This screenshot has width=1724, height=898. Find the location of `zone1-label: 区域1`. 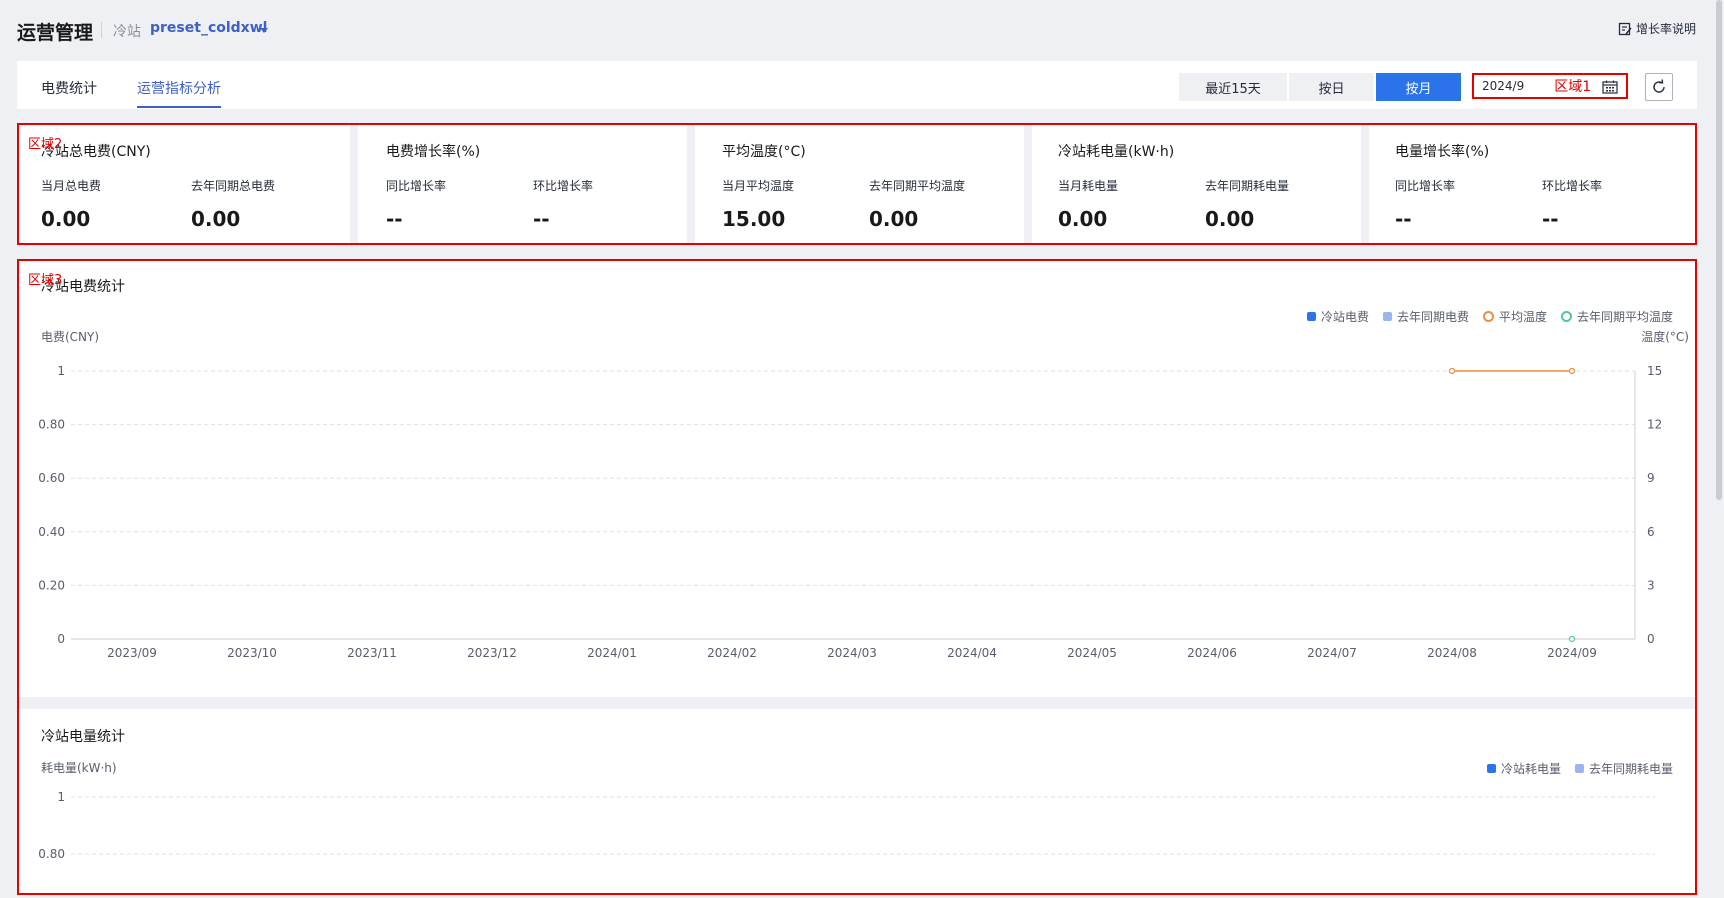

zone1-label: 区域1 is located at coordinates (1573, 87).